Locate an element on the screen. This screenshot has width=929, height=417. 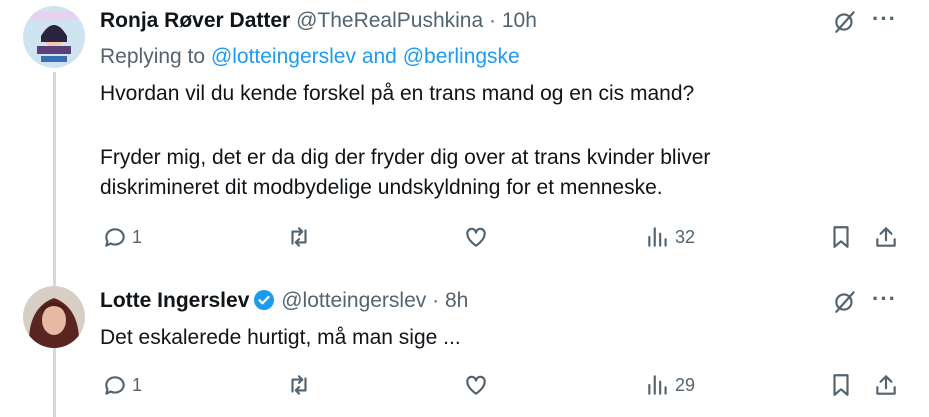
views-button: 32 is located at coordinates (670, 237).